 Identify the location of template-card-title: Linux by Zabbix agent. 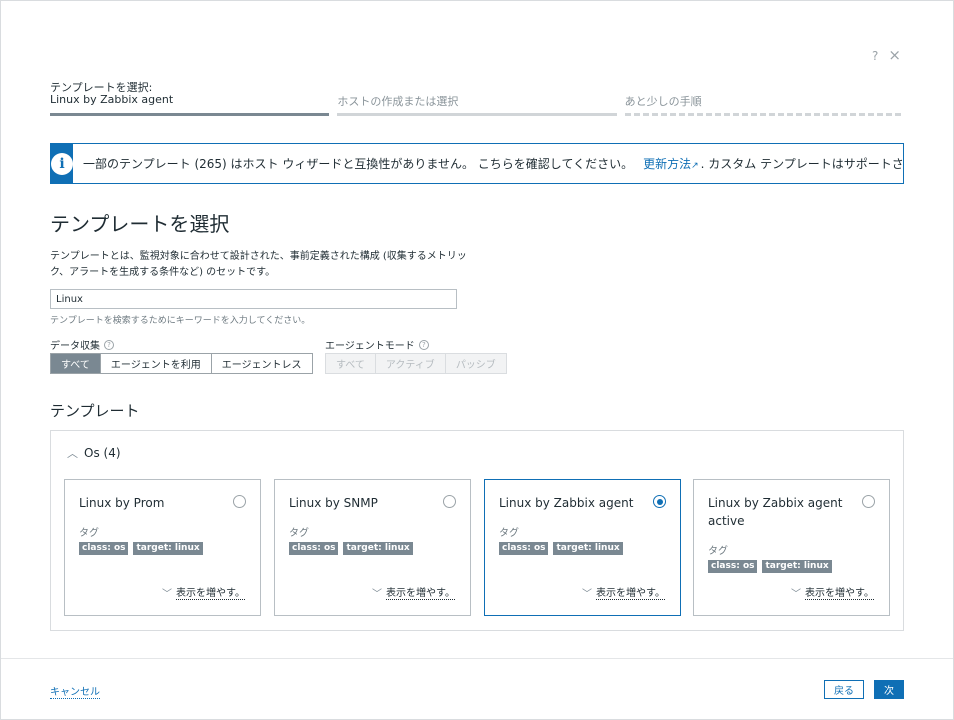
(566, 503).